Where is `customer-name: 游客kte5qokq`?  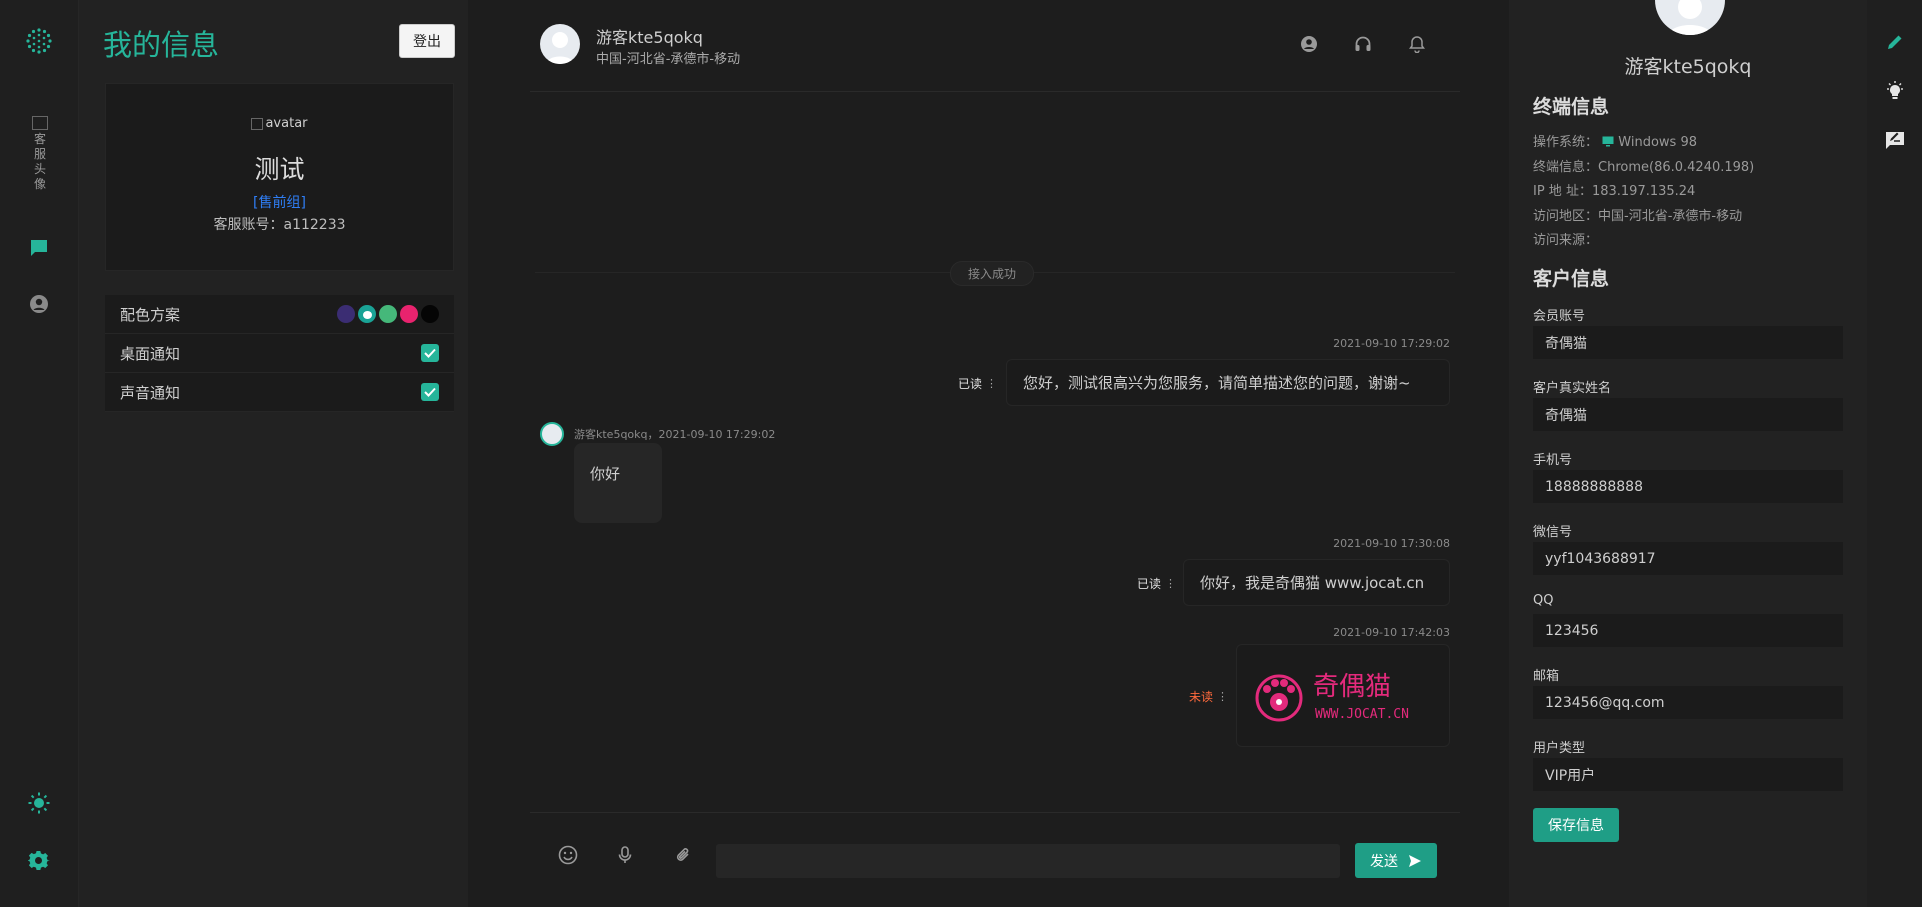
customer-name: 游客kte5qokq is located at coordinates (1688, 67).